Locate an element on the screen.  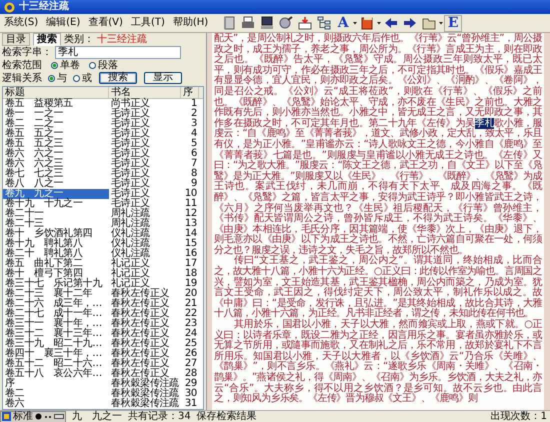
table-cell: 卷六 is located at coordinates (56, 404).